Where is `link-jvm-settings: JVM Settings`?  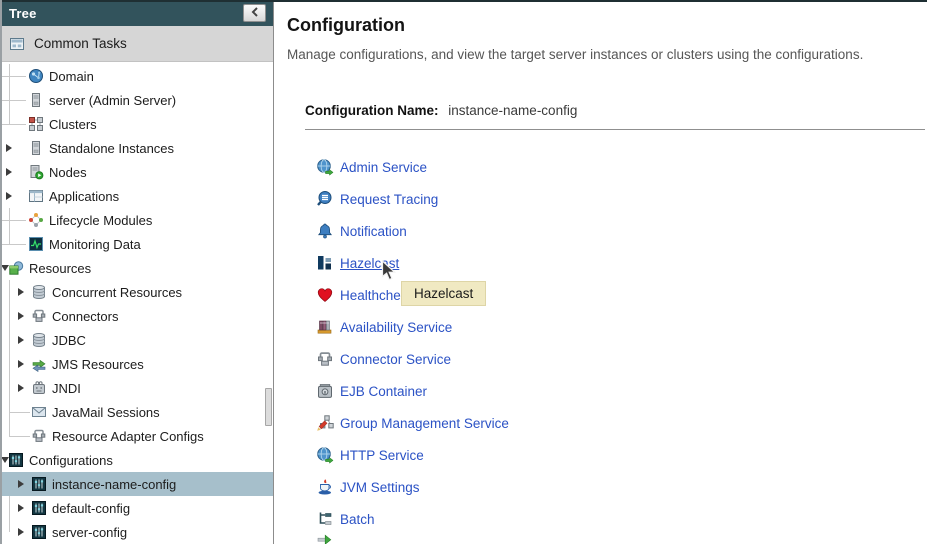 link-jvm-settings: JVM Settings is located at coordinates (368, 487).